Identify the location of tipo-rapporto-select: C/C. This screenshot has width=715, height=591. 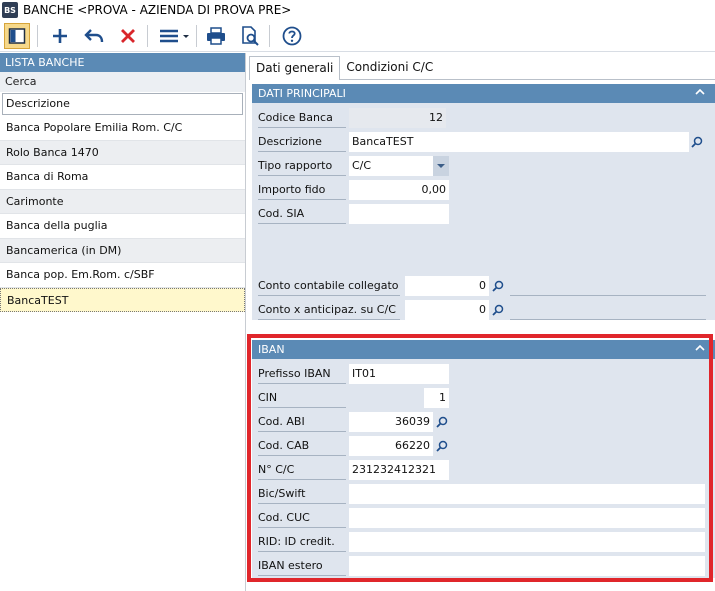
(391, 166).